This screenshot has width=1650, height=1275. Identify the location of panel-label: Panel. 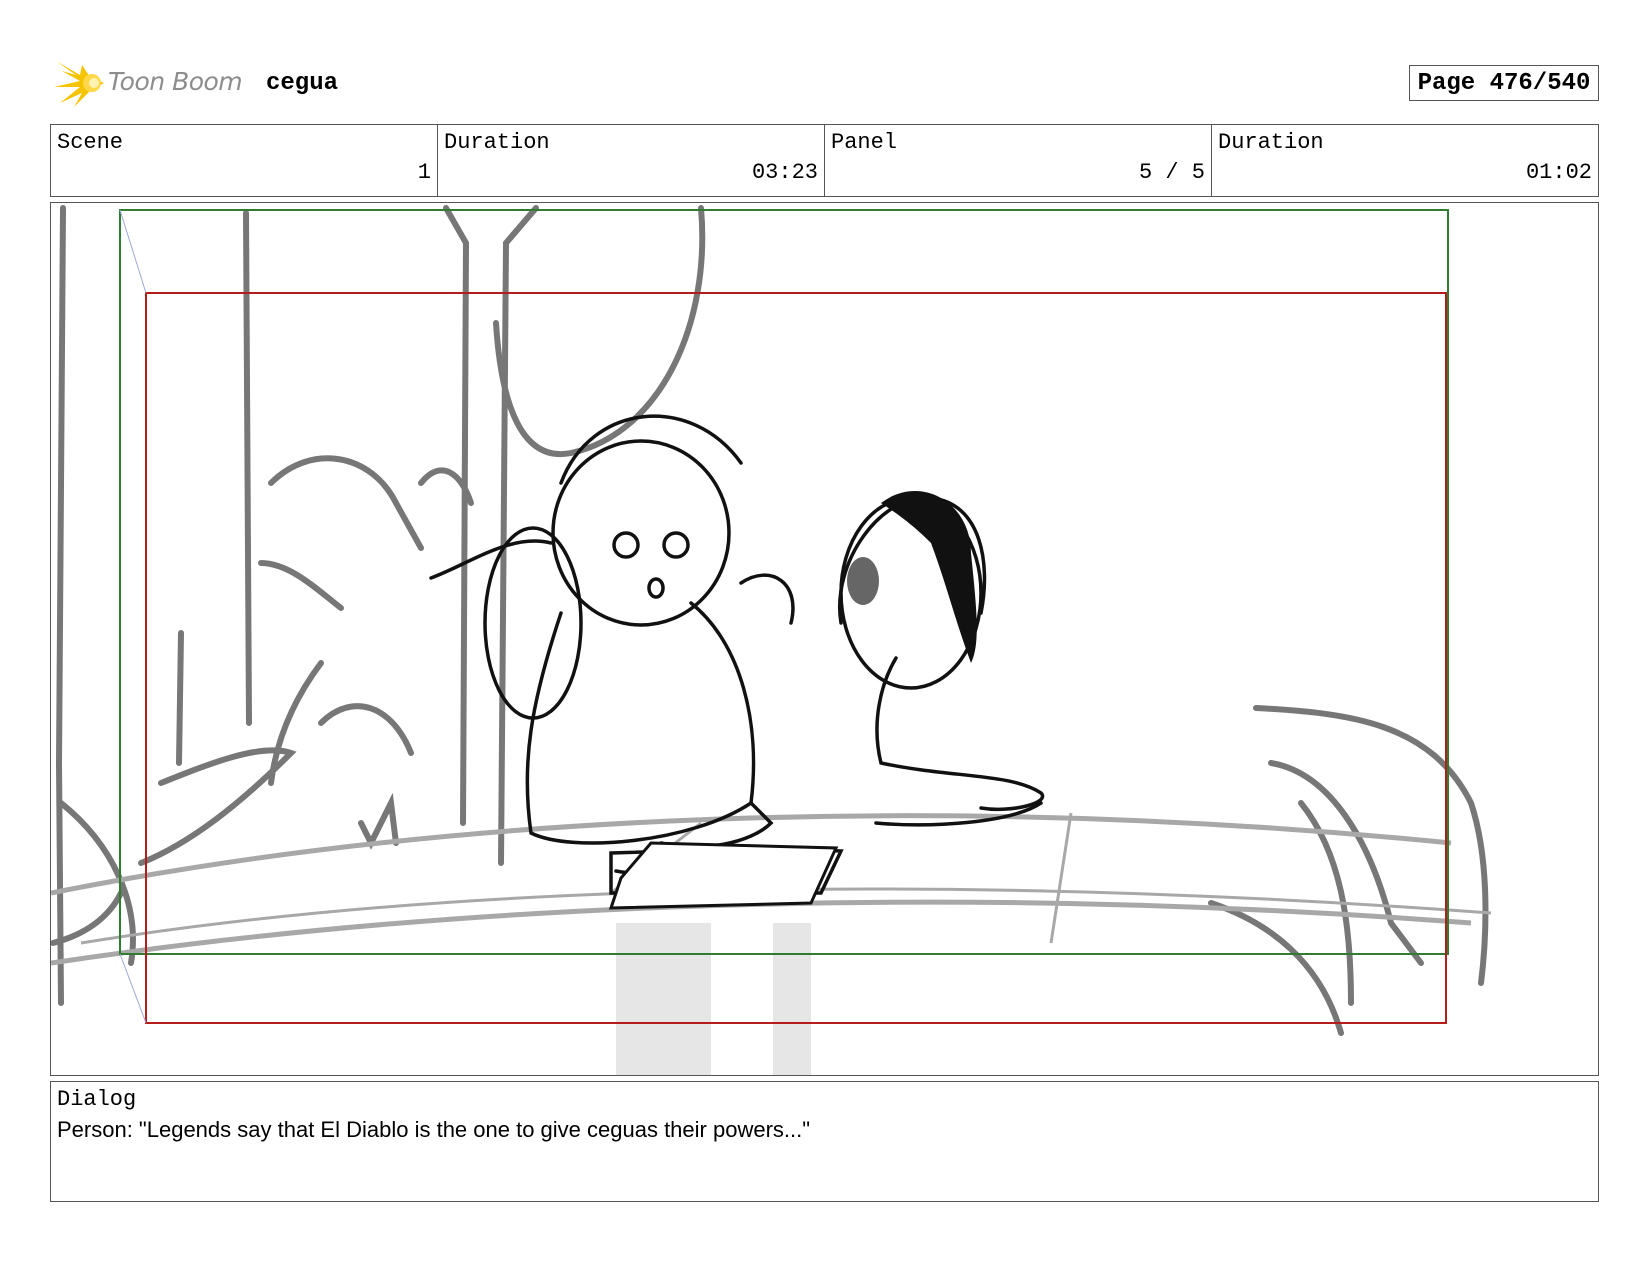
(864, 142).